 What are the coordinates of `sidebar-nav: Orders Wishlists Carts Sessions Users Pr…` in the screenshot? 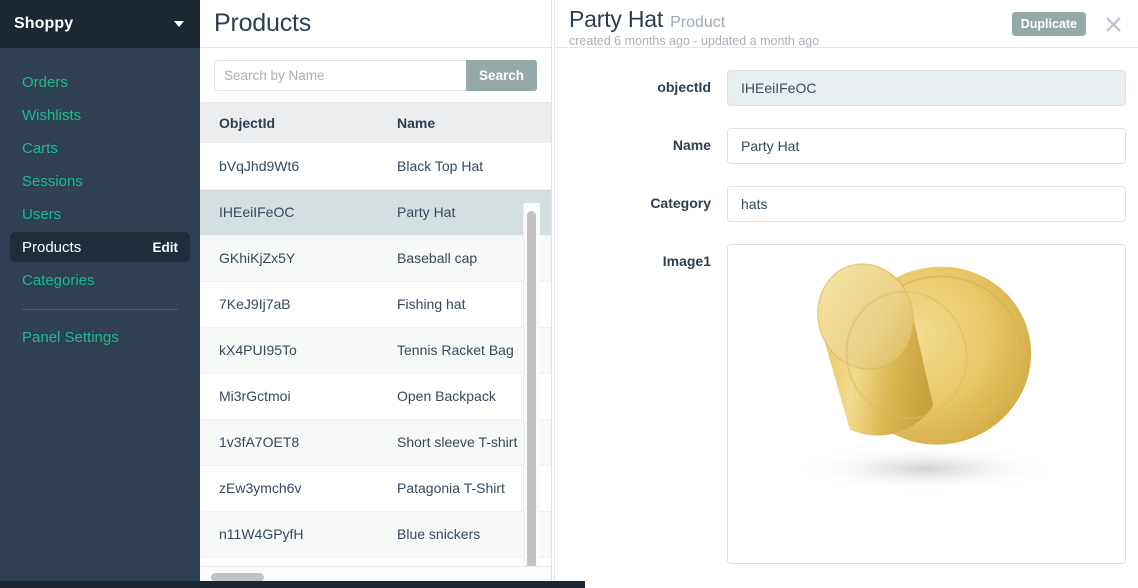 It's located at (100, 200).